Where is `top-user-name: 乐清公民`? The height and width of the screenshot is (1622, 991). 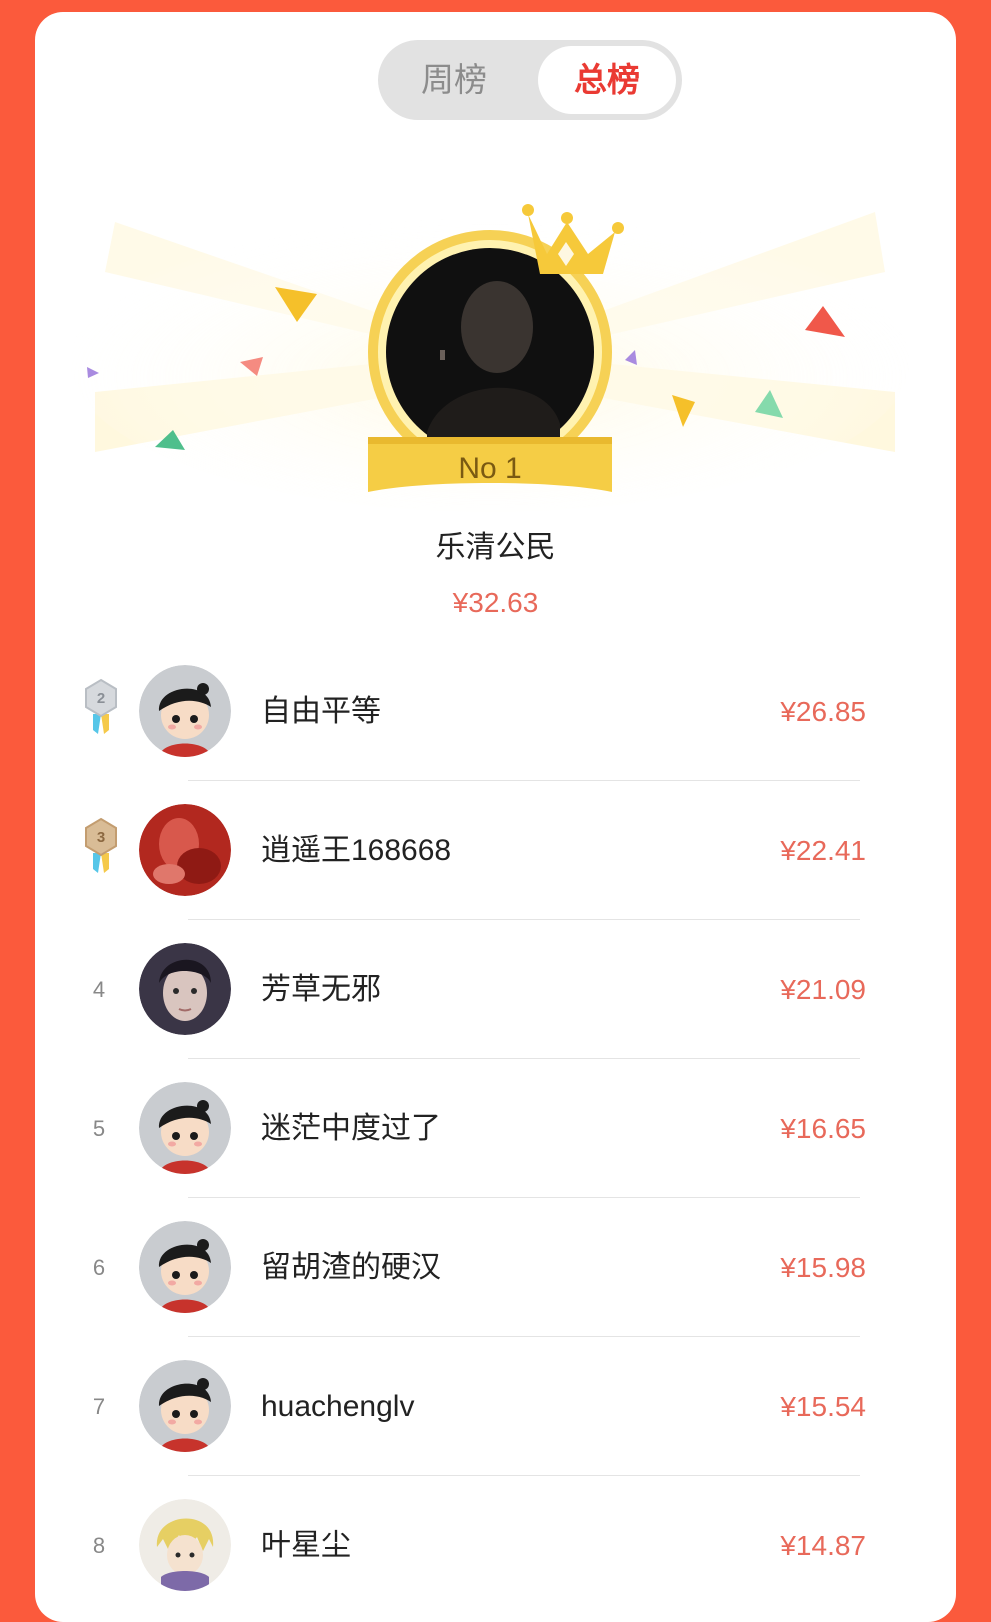
top-user-name: 乐清公民 is located at coordinates (495, 547).